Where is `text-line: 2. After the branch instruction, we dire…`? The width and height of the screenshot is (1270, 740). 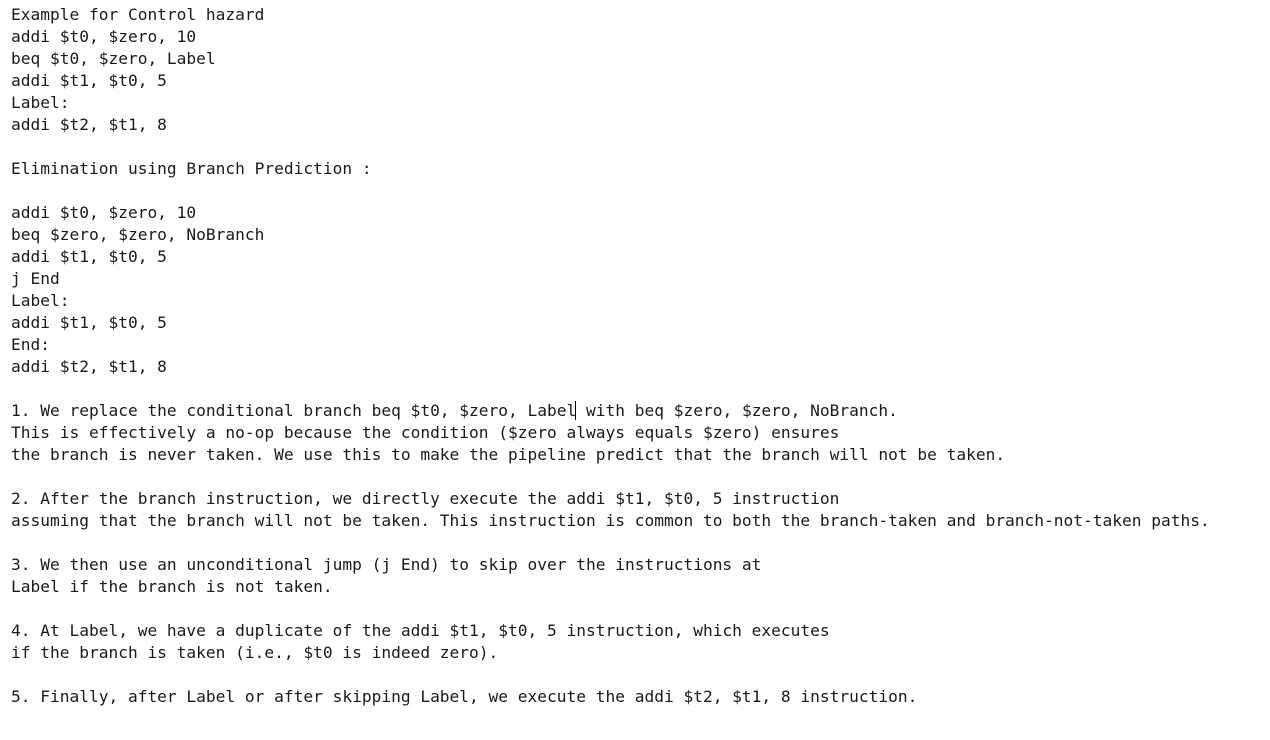
text-line: 2. After the branch instruction, we dire… is located at coordinates (425, 498).